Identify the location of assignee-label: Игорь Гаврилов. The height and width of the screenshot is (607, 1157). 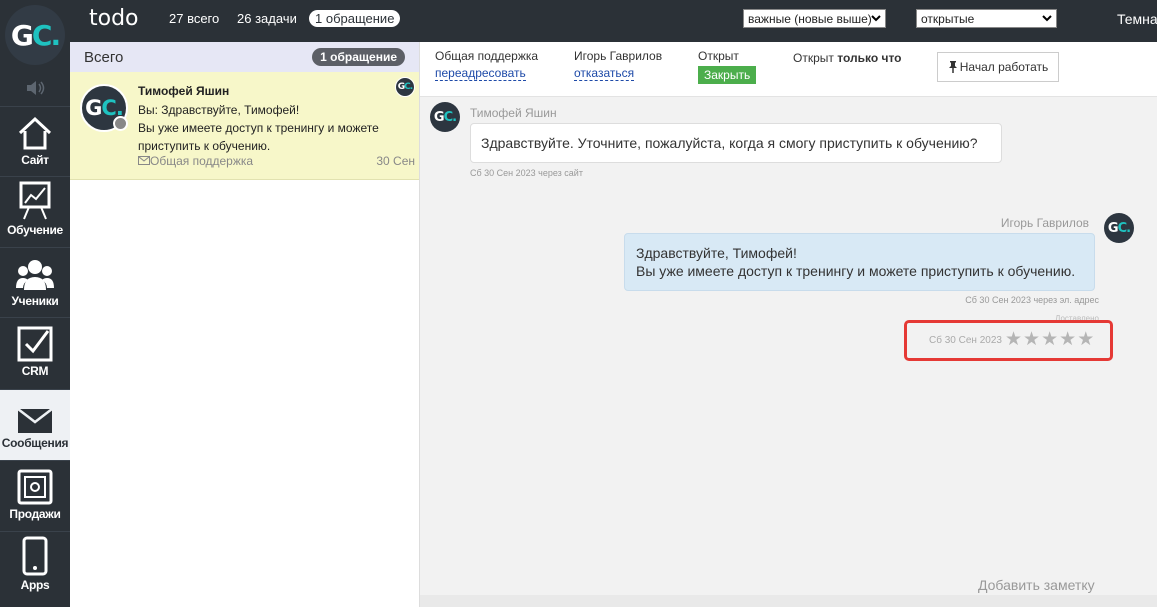
(618, 56).